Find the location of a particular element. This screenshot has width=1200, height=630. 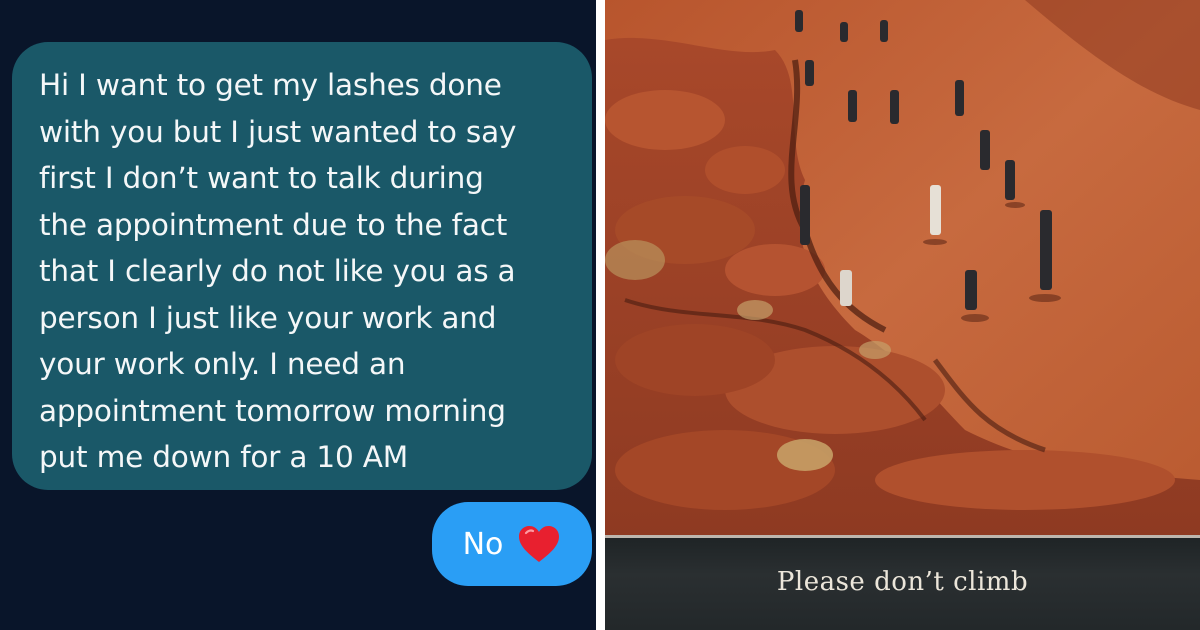

warning-sign: Please don’t climb is located at coordinates (902, 582).